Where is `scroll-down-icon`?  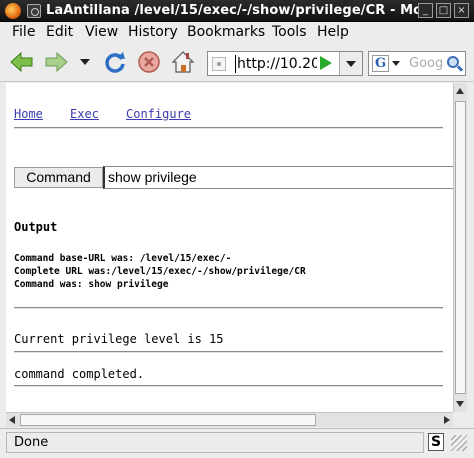
scroll-down-icon is located at coordinates (460, 404).